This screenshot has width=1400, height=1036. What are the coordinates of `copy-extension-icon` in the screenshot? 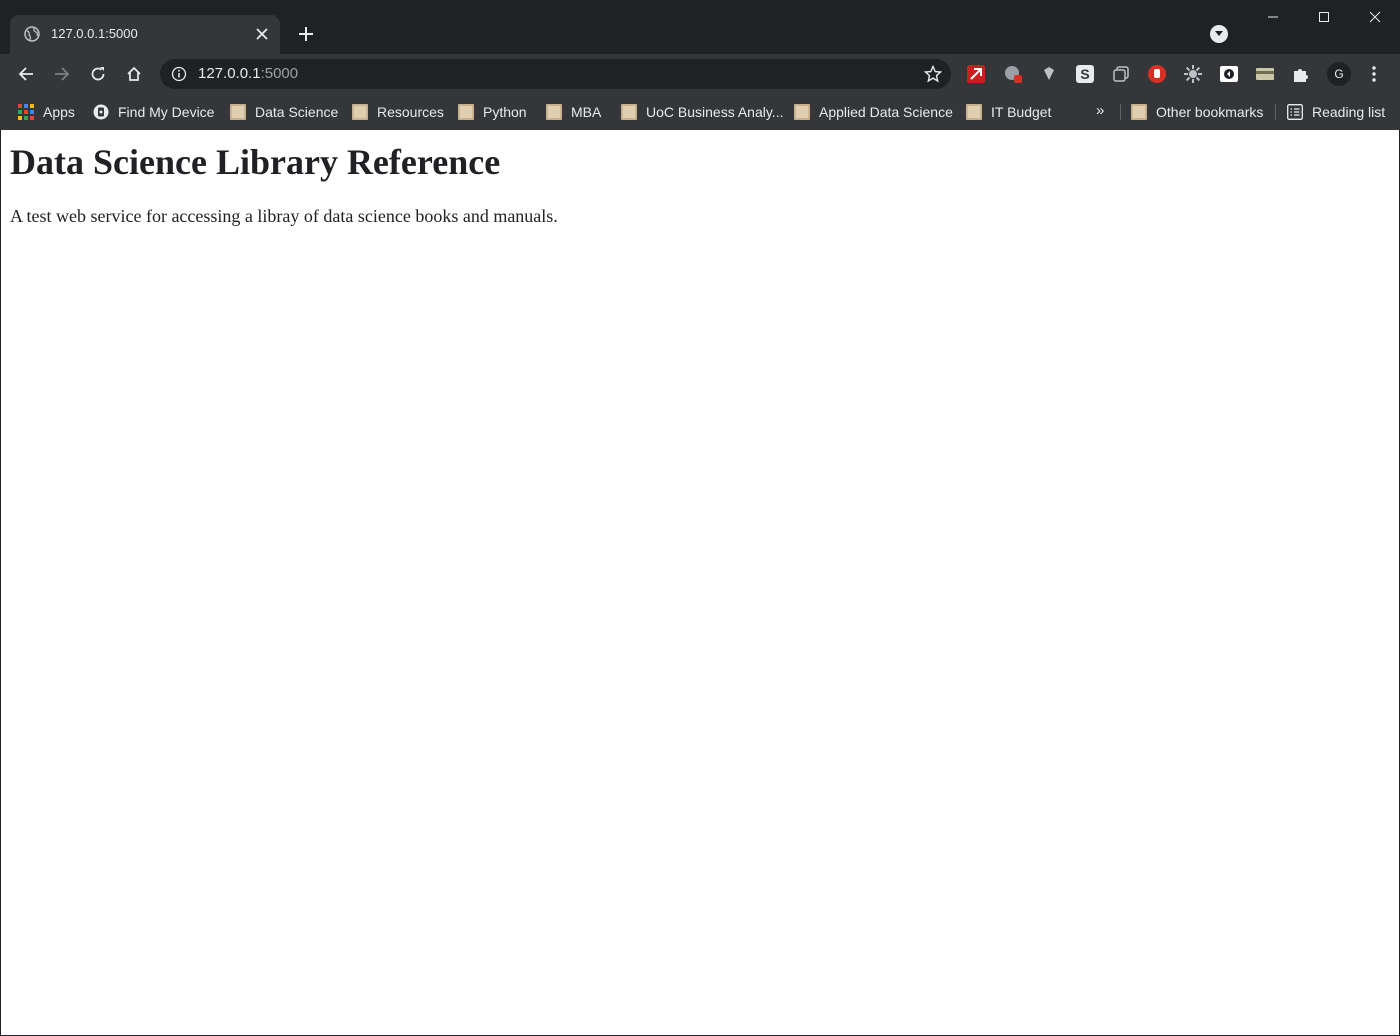 It's located at (1121, 74).